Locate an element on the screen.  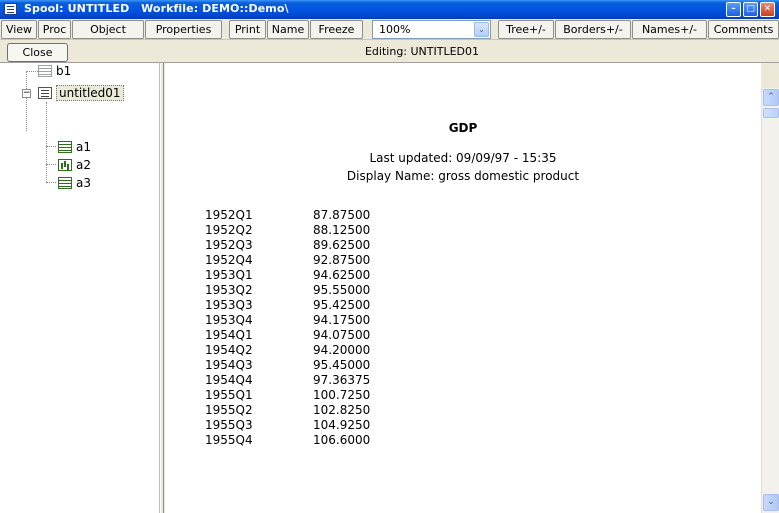
value-cell: 100.7250 is located at coordinates (342, 395).